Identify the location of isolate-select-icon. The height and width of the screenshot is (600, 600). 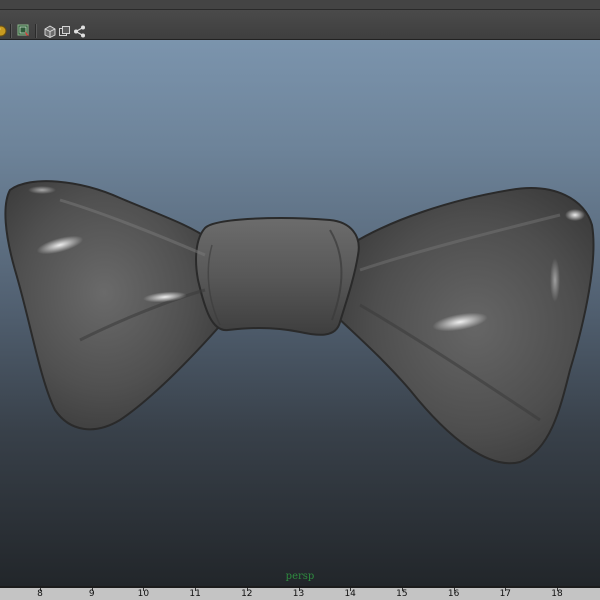
(64, 31).